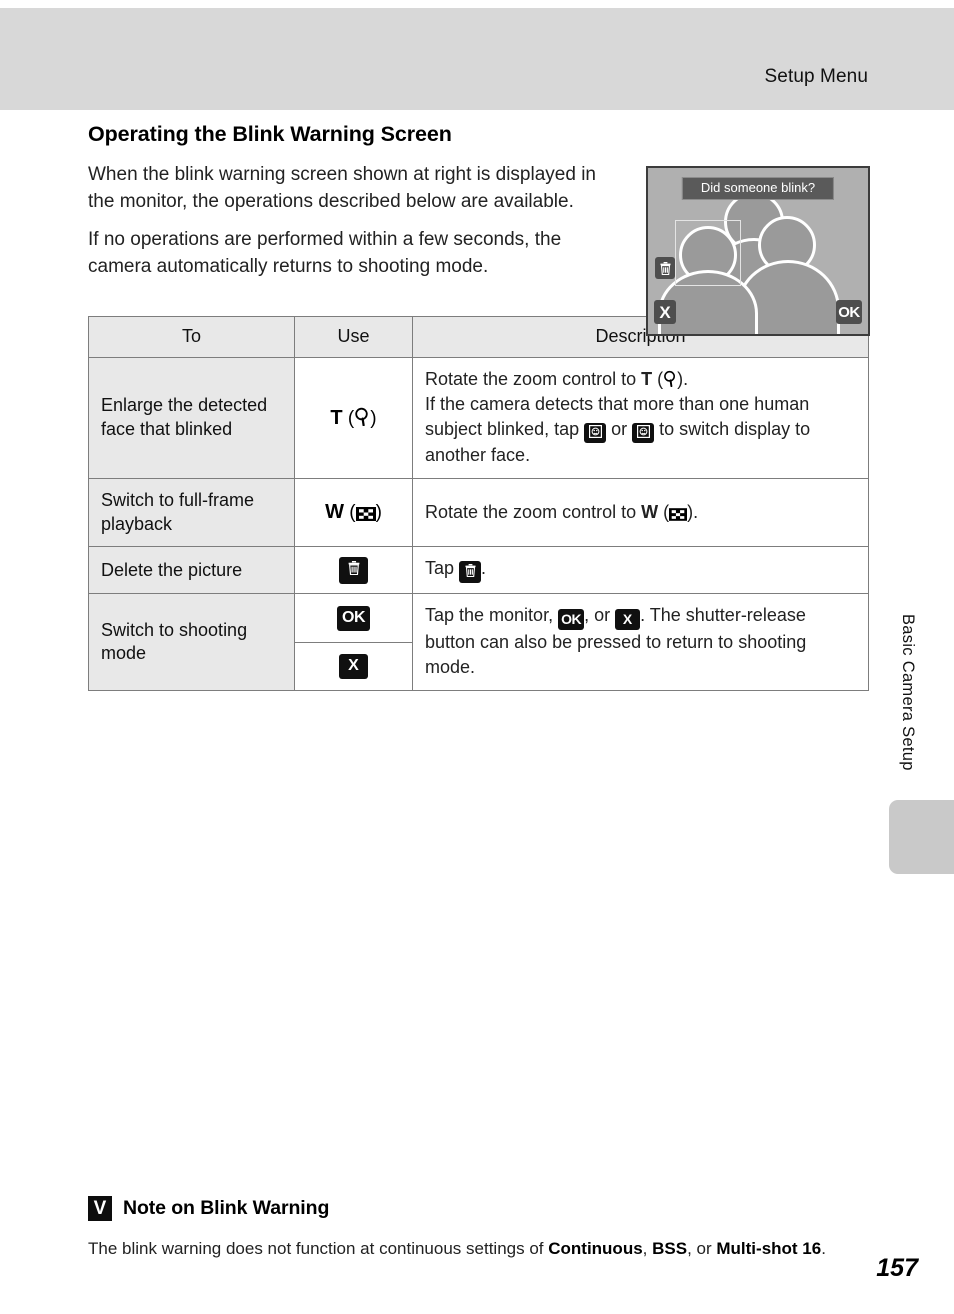 Image resolution: width=954 pixels, height=1314 pixels. Describe the element at coordinates (477, 59) in the screenshot. I see `page-header-band` at that location.